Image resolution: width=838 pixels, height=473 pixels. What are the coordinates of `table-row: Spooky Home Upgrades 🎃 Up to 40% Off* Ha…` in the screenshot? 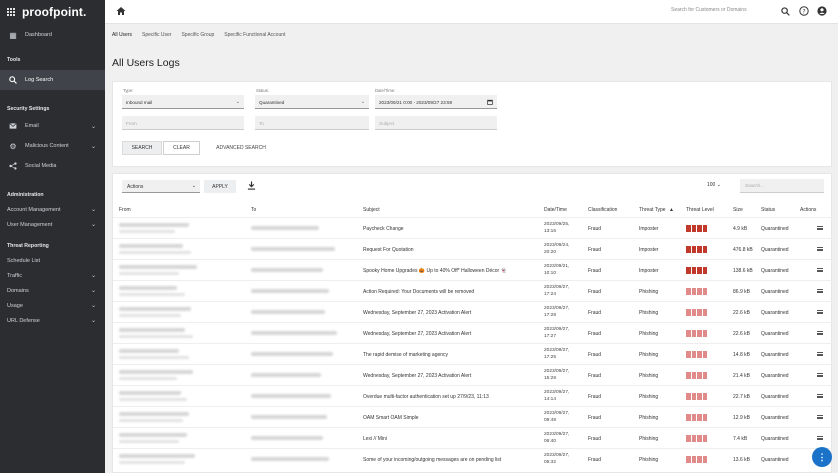 It's located at (473, 269).